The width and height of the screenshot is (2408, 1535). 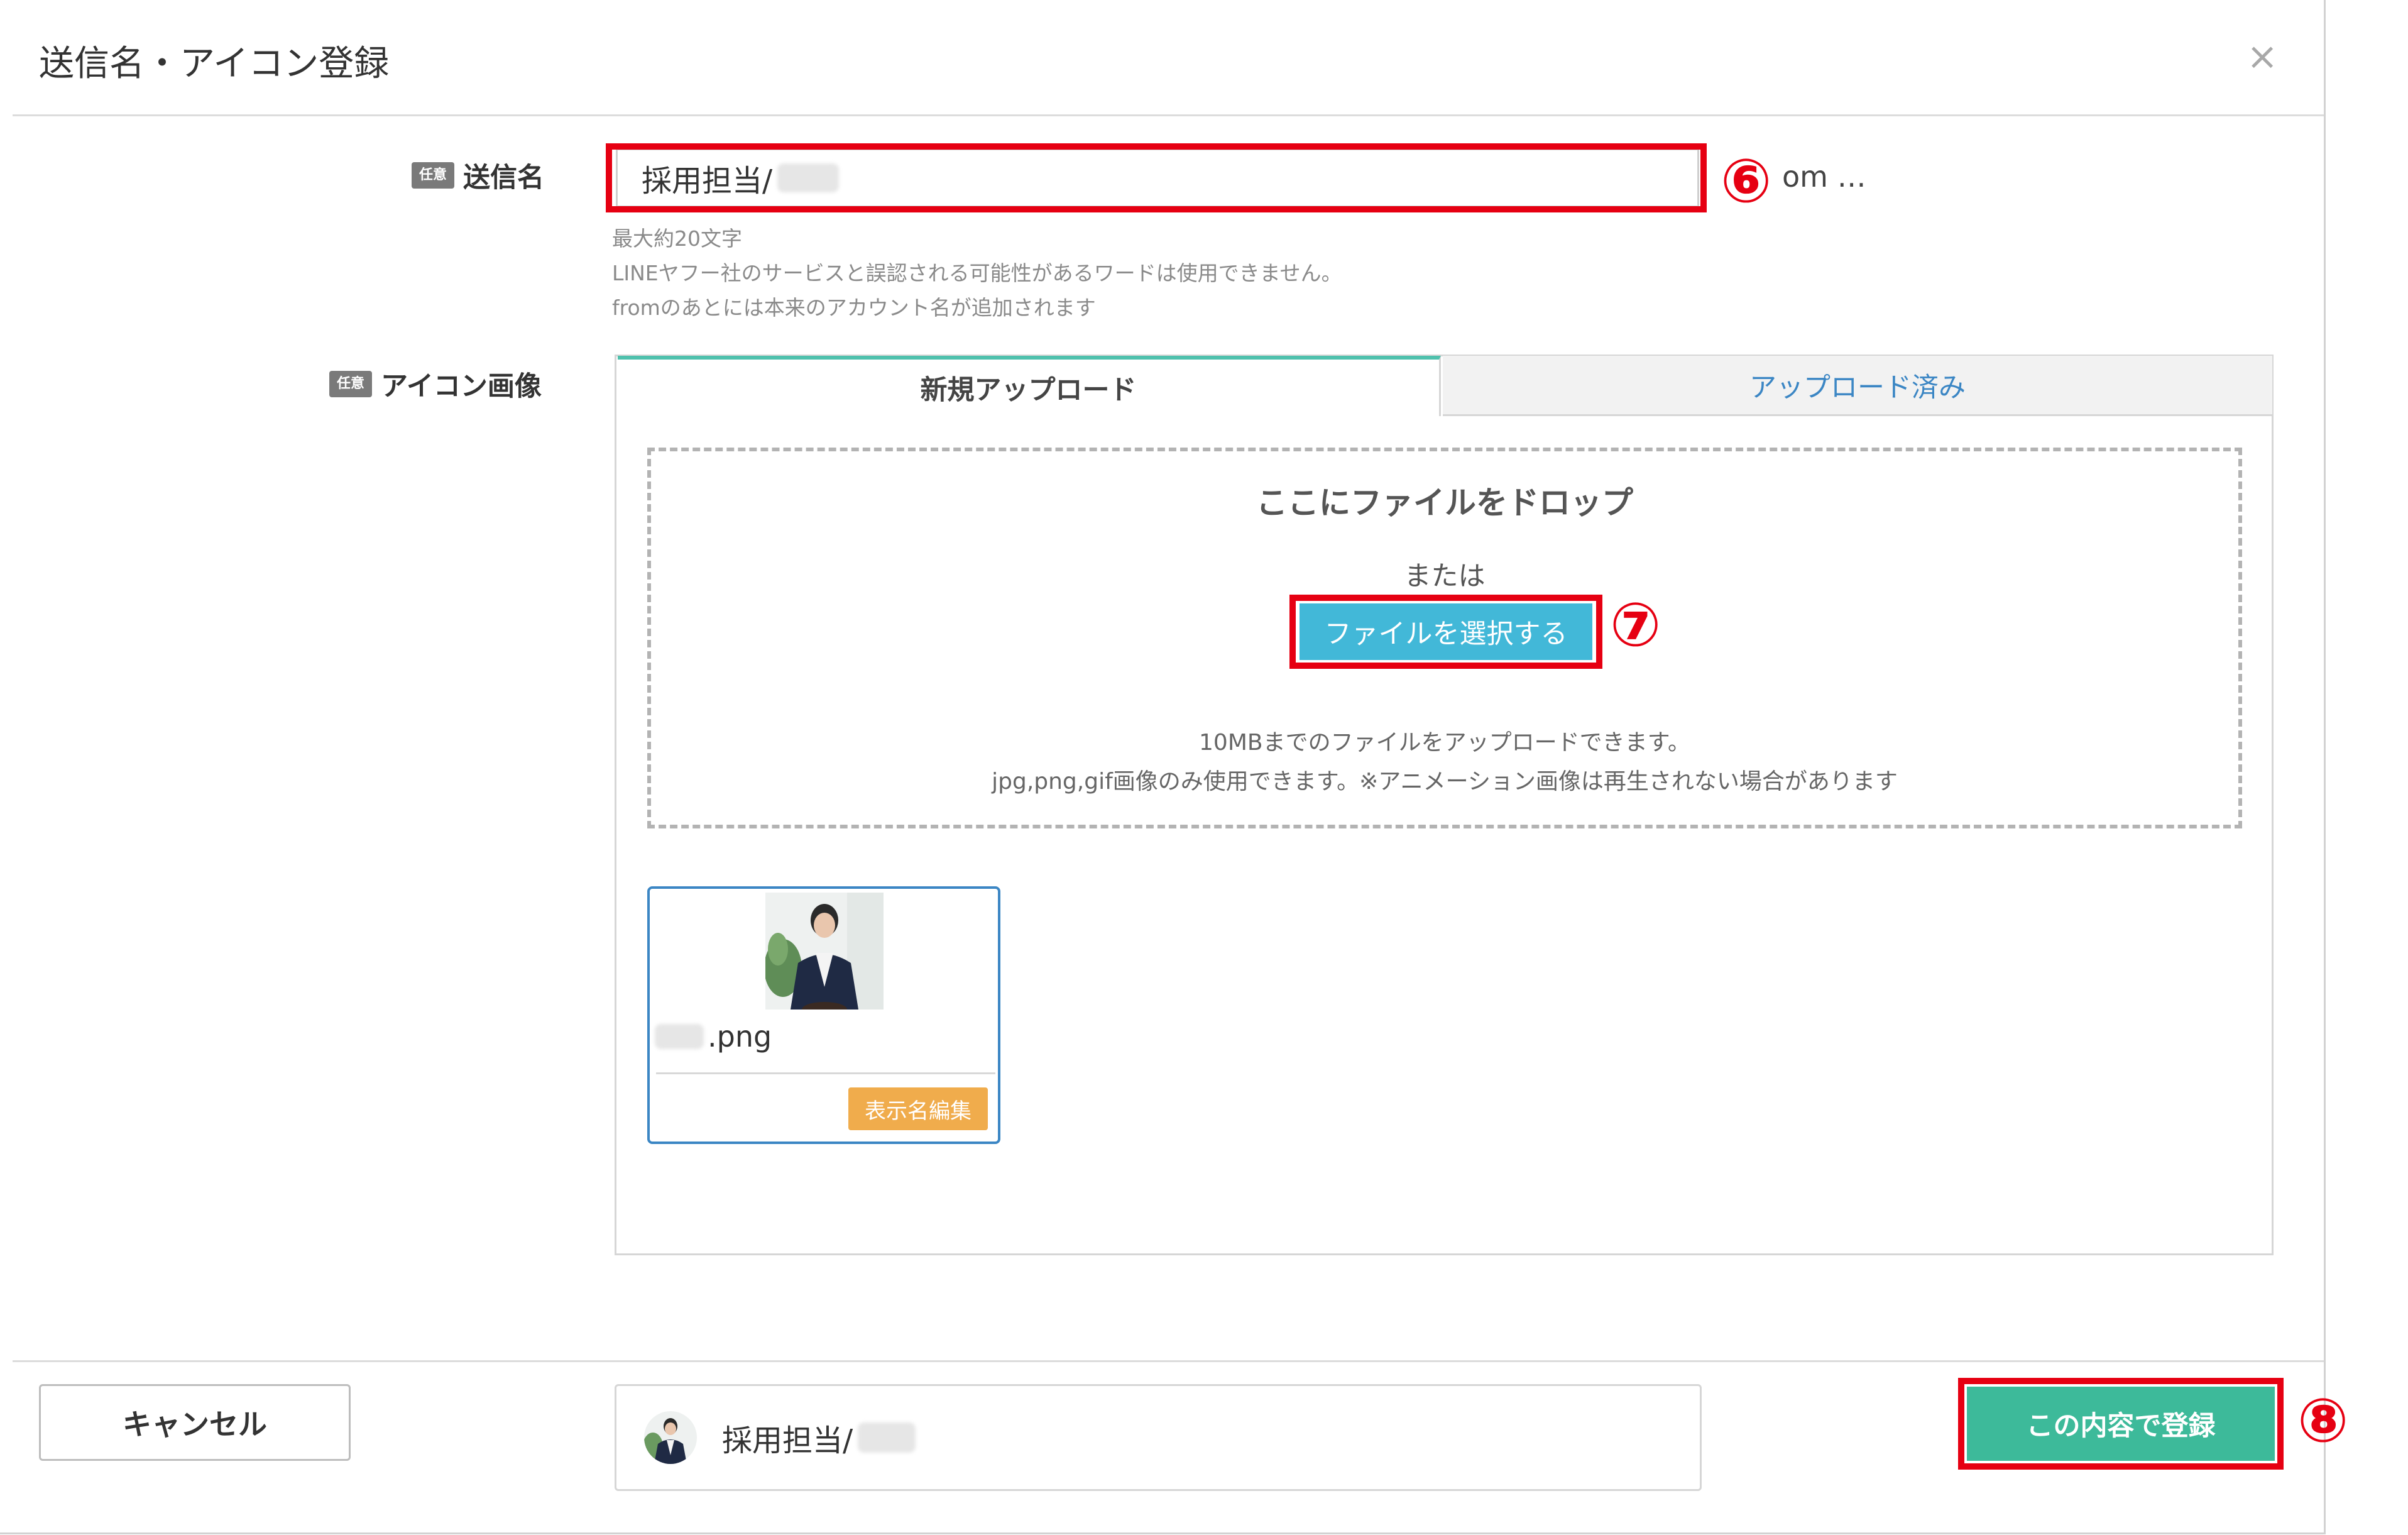 I want to click on select-file-button: ファイルを選択する, so click(x=1446, y=631).